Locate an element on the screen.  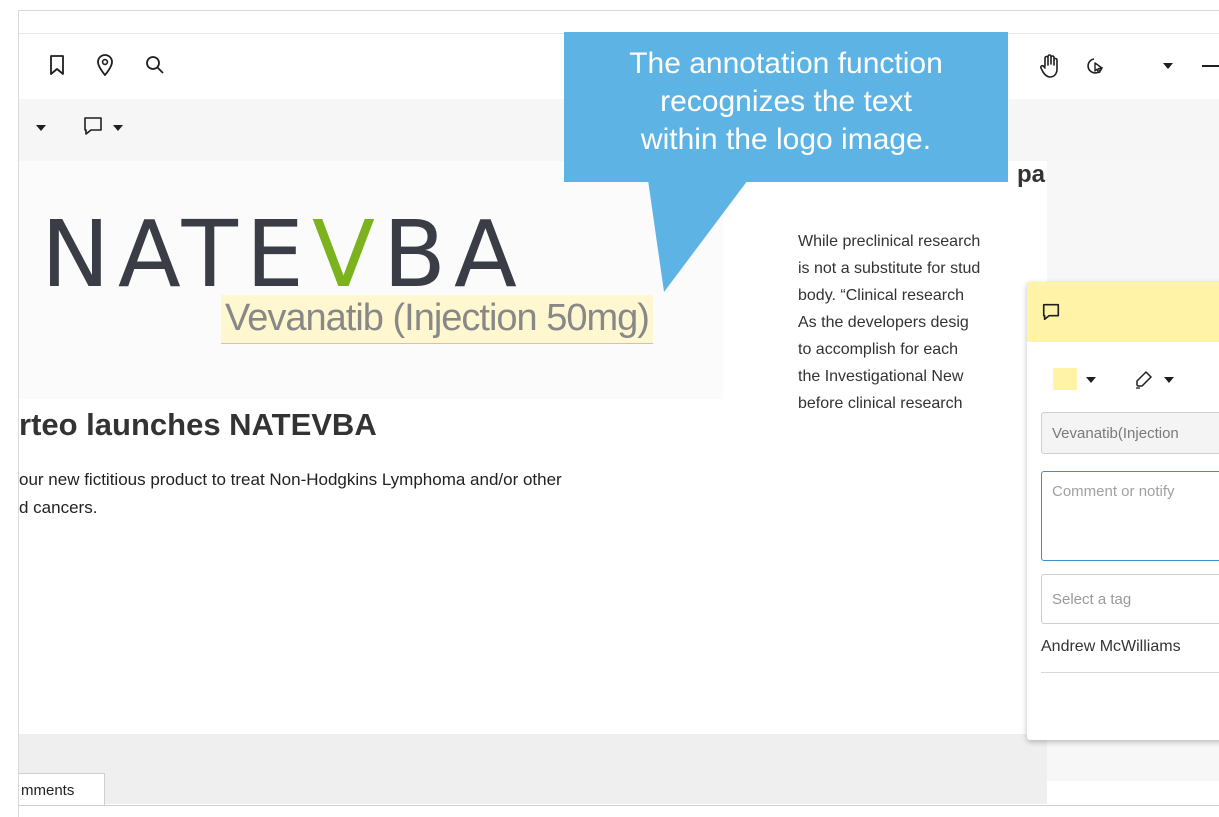
search-icon is located at coordinates (155, 65).